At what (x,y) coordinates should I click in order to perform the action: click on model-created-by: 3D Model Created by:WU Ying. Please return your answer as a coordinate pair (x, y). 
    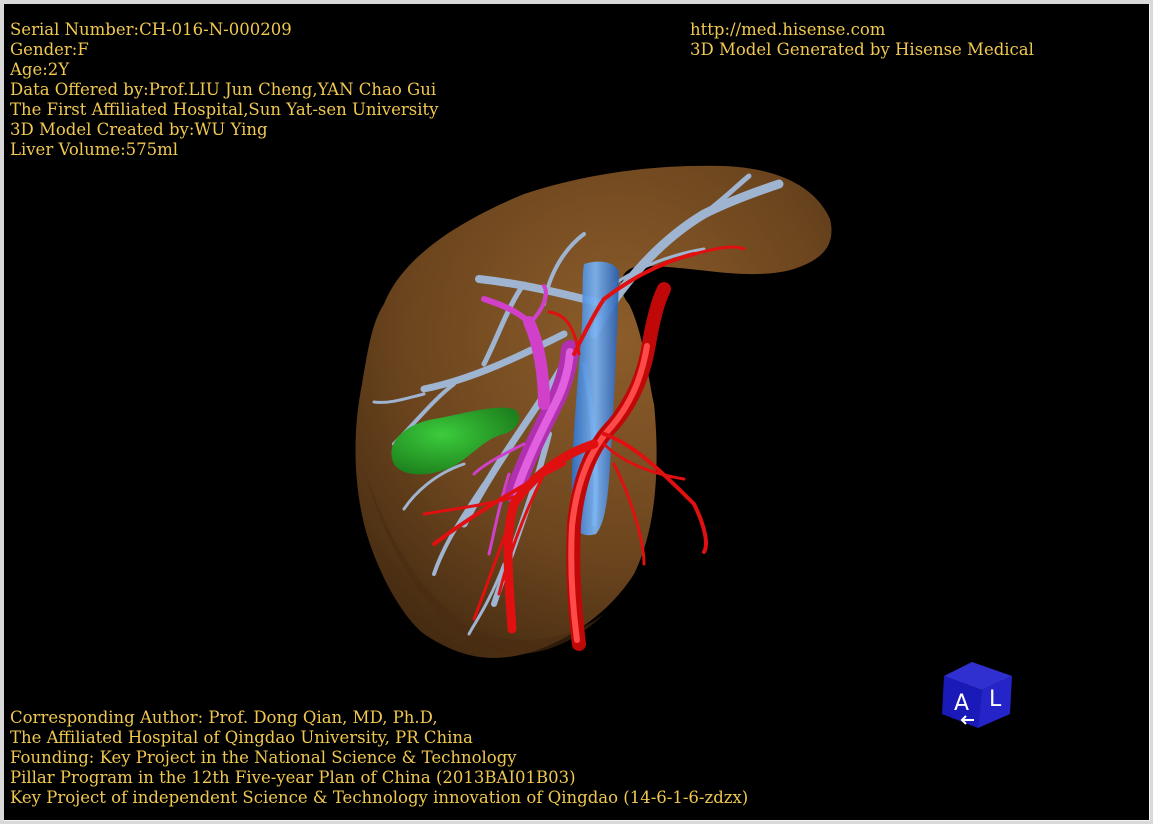
    Looking at the image, I should click on (139, 129).